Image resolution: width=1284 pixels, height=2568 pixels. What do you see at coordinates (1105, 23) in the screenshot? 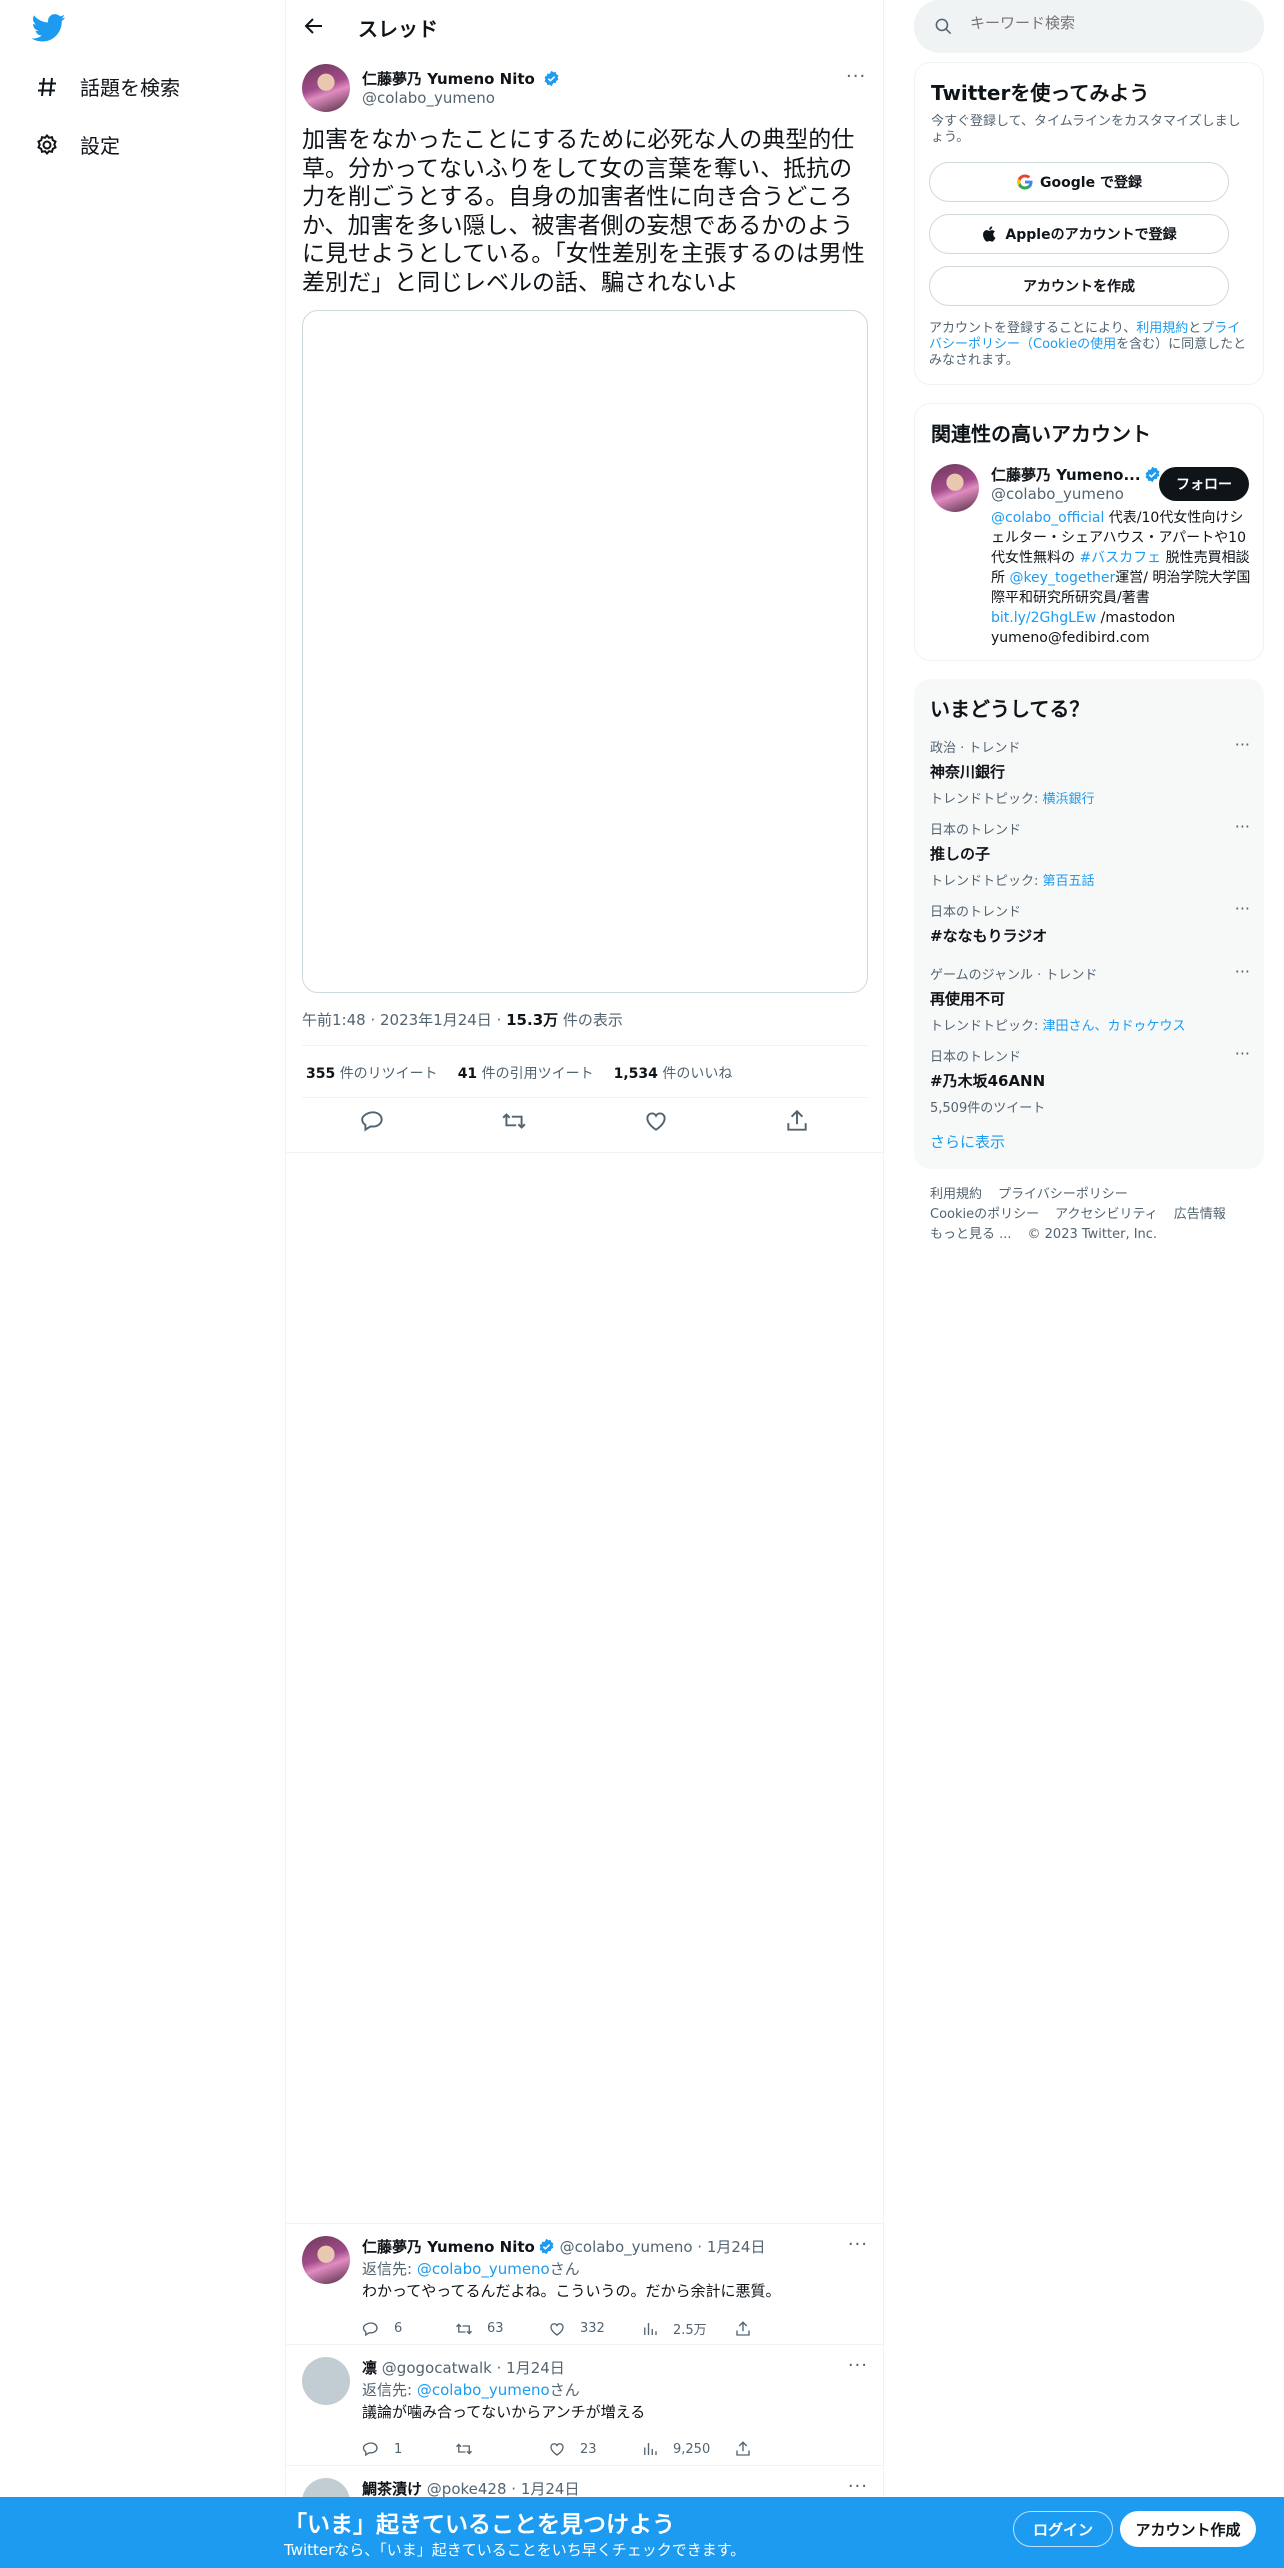
I see `search-input` at bounding box center [1105, 23].